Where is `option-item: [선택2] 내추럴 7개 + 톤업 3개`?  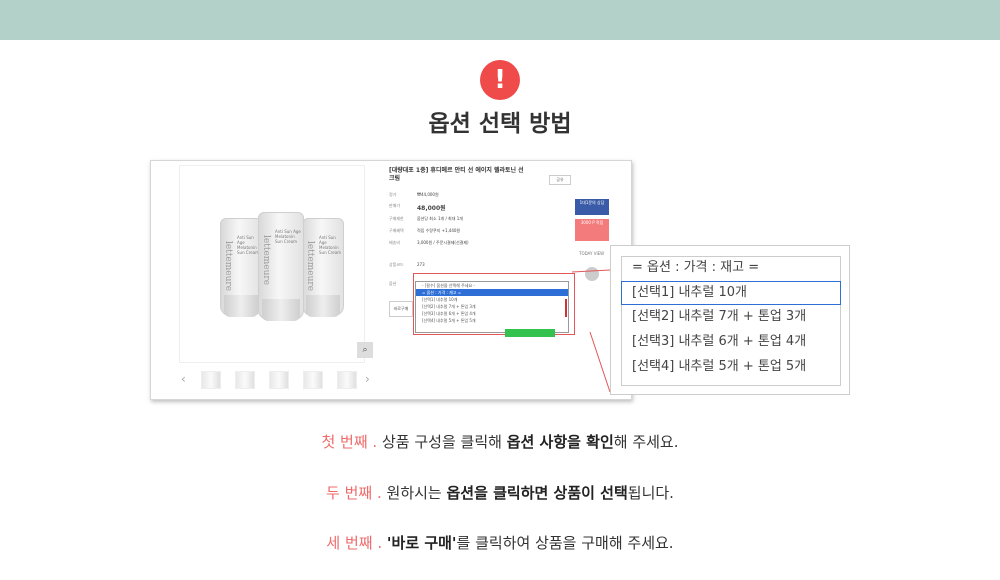 option-item: [선택2] 내추럴 7개 + 톤업 3개 is located at coordinates (731, 317).